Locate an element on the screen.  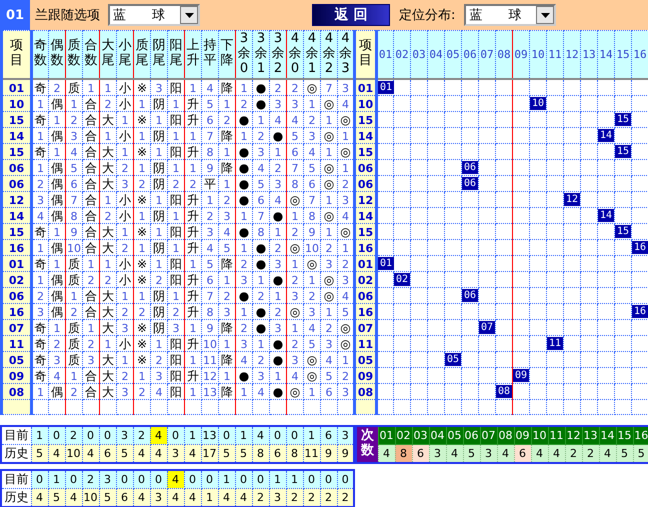
stat-value: 8 is located at coordinates (294, 453).